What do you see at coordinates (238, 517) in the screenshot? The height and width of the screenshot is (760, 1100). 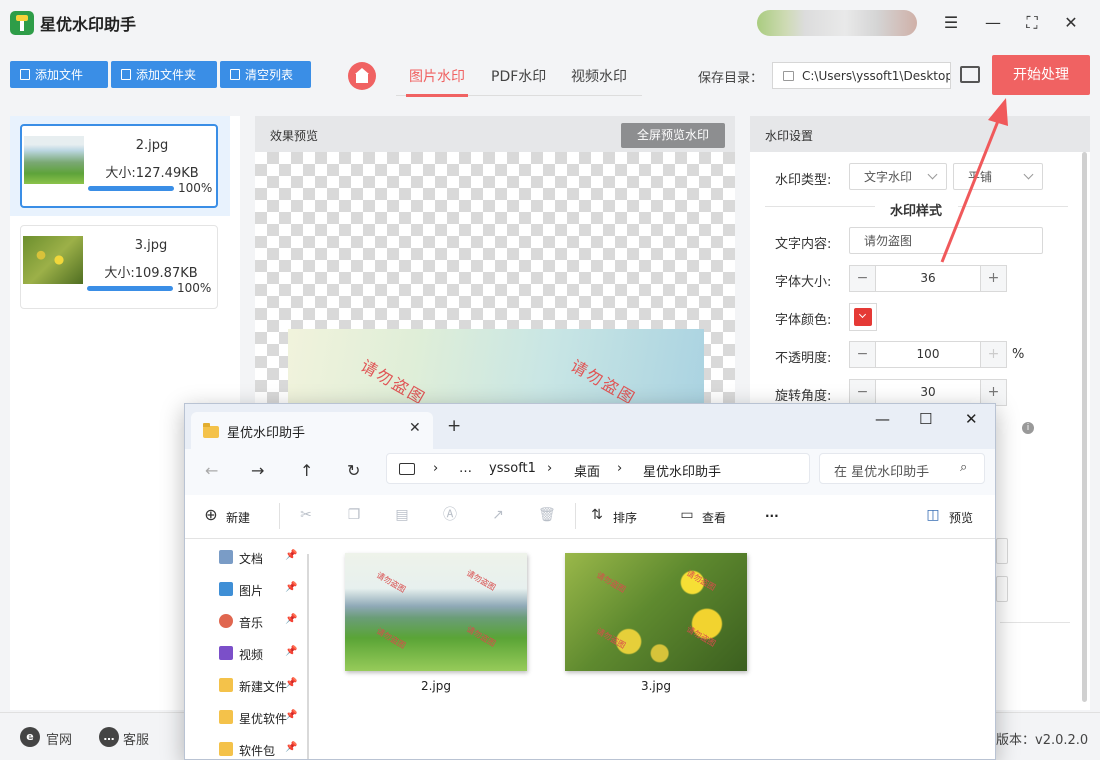 I see `new-button: 新建` at bounding box center [238, 517].